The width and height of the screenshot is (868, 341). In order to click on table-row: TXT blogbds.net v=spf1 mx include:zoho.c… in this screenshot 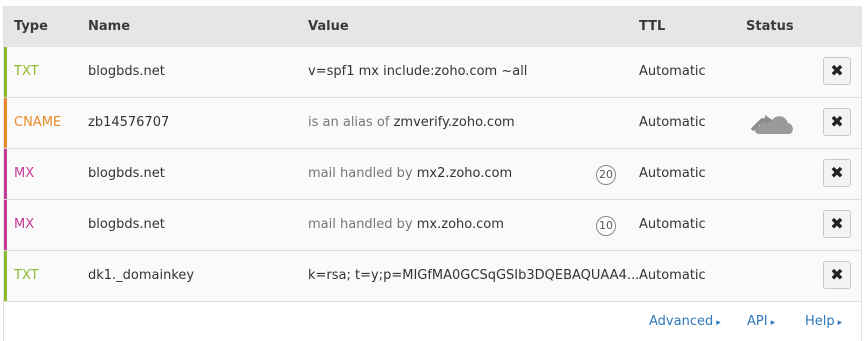, I will do `click(432, 72)`.